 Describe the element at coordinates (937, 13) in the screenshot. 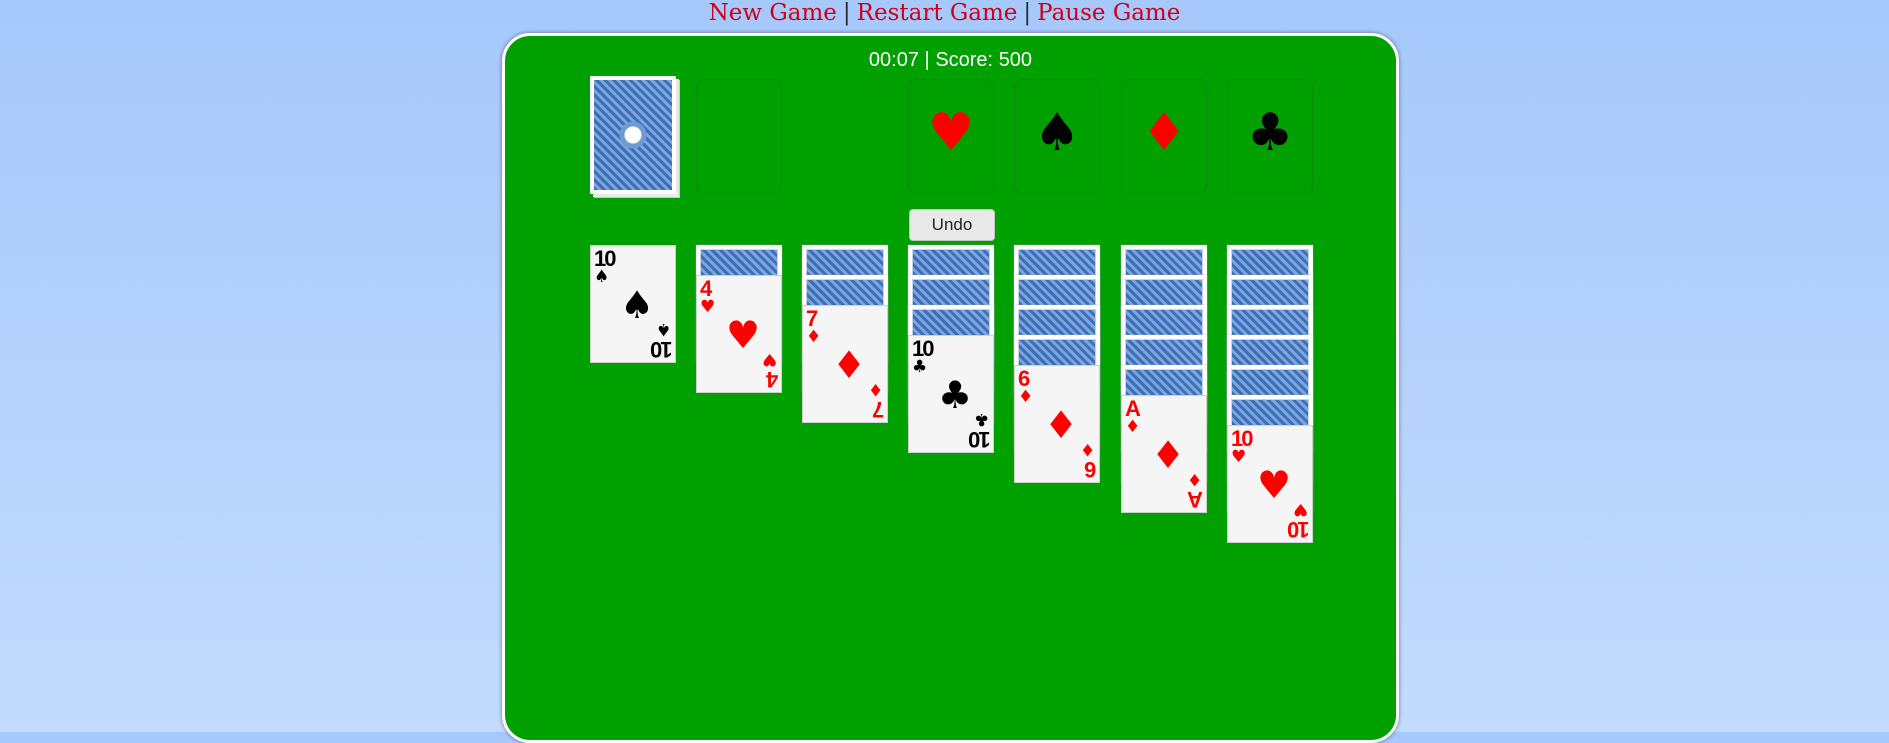

I see `restart-game-link: Restart Game` at that location.